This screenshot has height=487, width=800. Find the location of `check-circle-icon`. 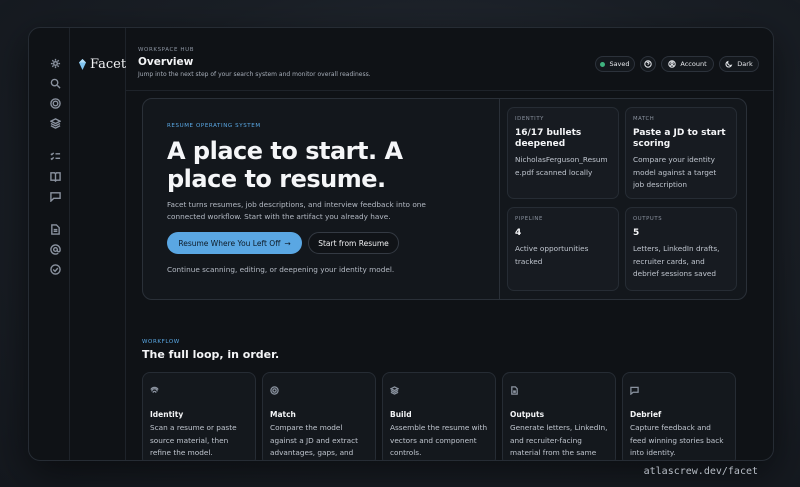

check-circle-icon is located at coordinates (55, 270).